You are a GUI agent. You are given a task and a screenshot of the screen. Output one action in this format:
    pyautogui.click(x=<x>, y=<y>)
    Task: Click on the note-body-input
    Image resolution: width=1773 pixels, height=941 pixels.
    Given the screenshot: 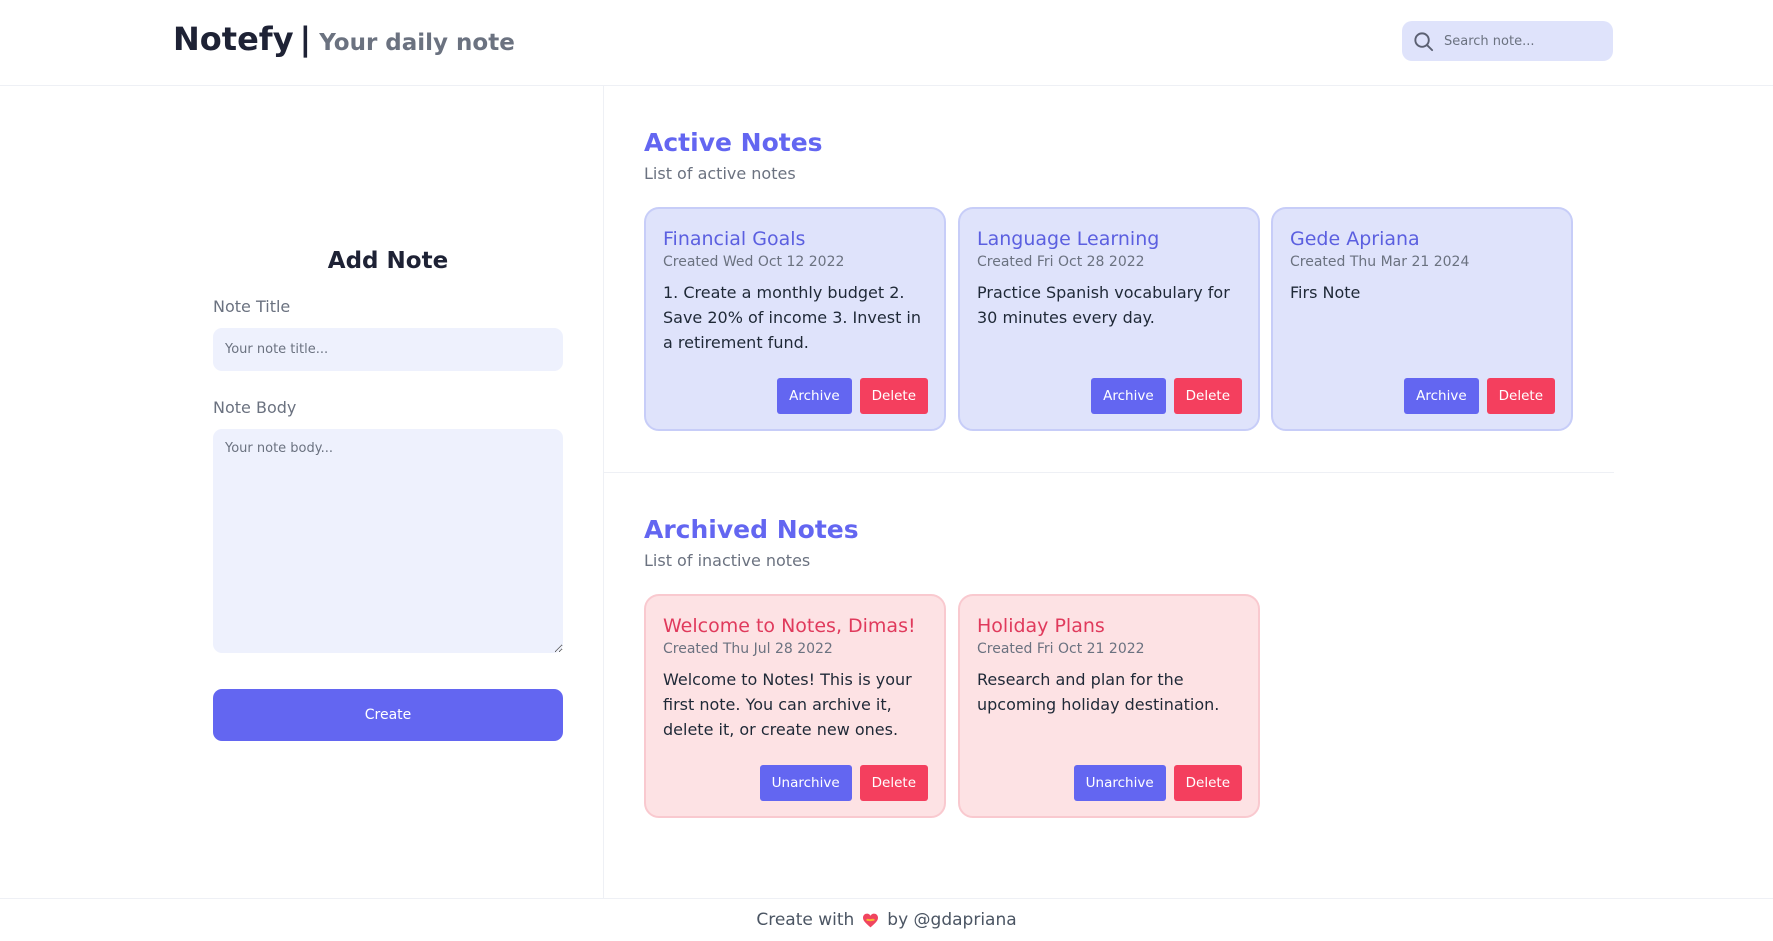 What is the action you would take?
    pyautogui.click(x=388, y=541)
    